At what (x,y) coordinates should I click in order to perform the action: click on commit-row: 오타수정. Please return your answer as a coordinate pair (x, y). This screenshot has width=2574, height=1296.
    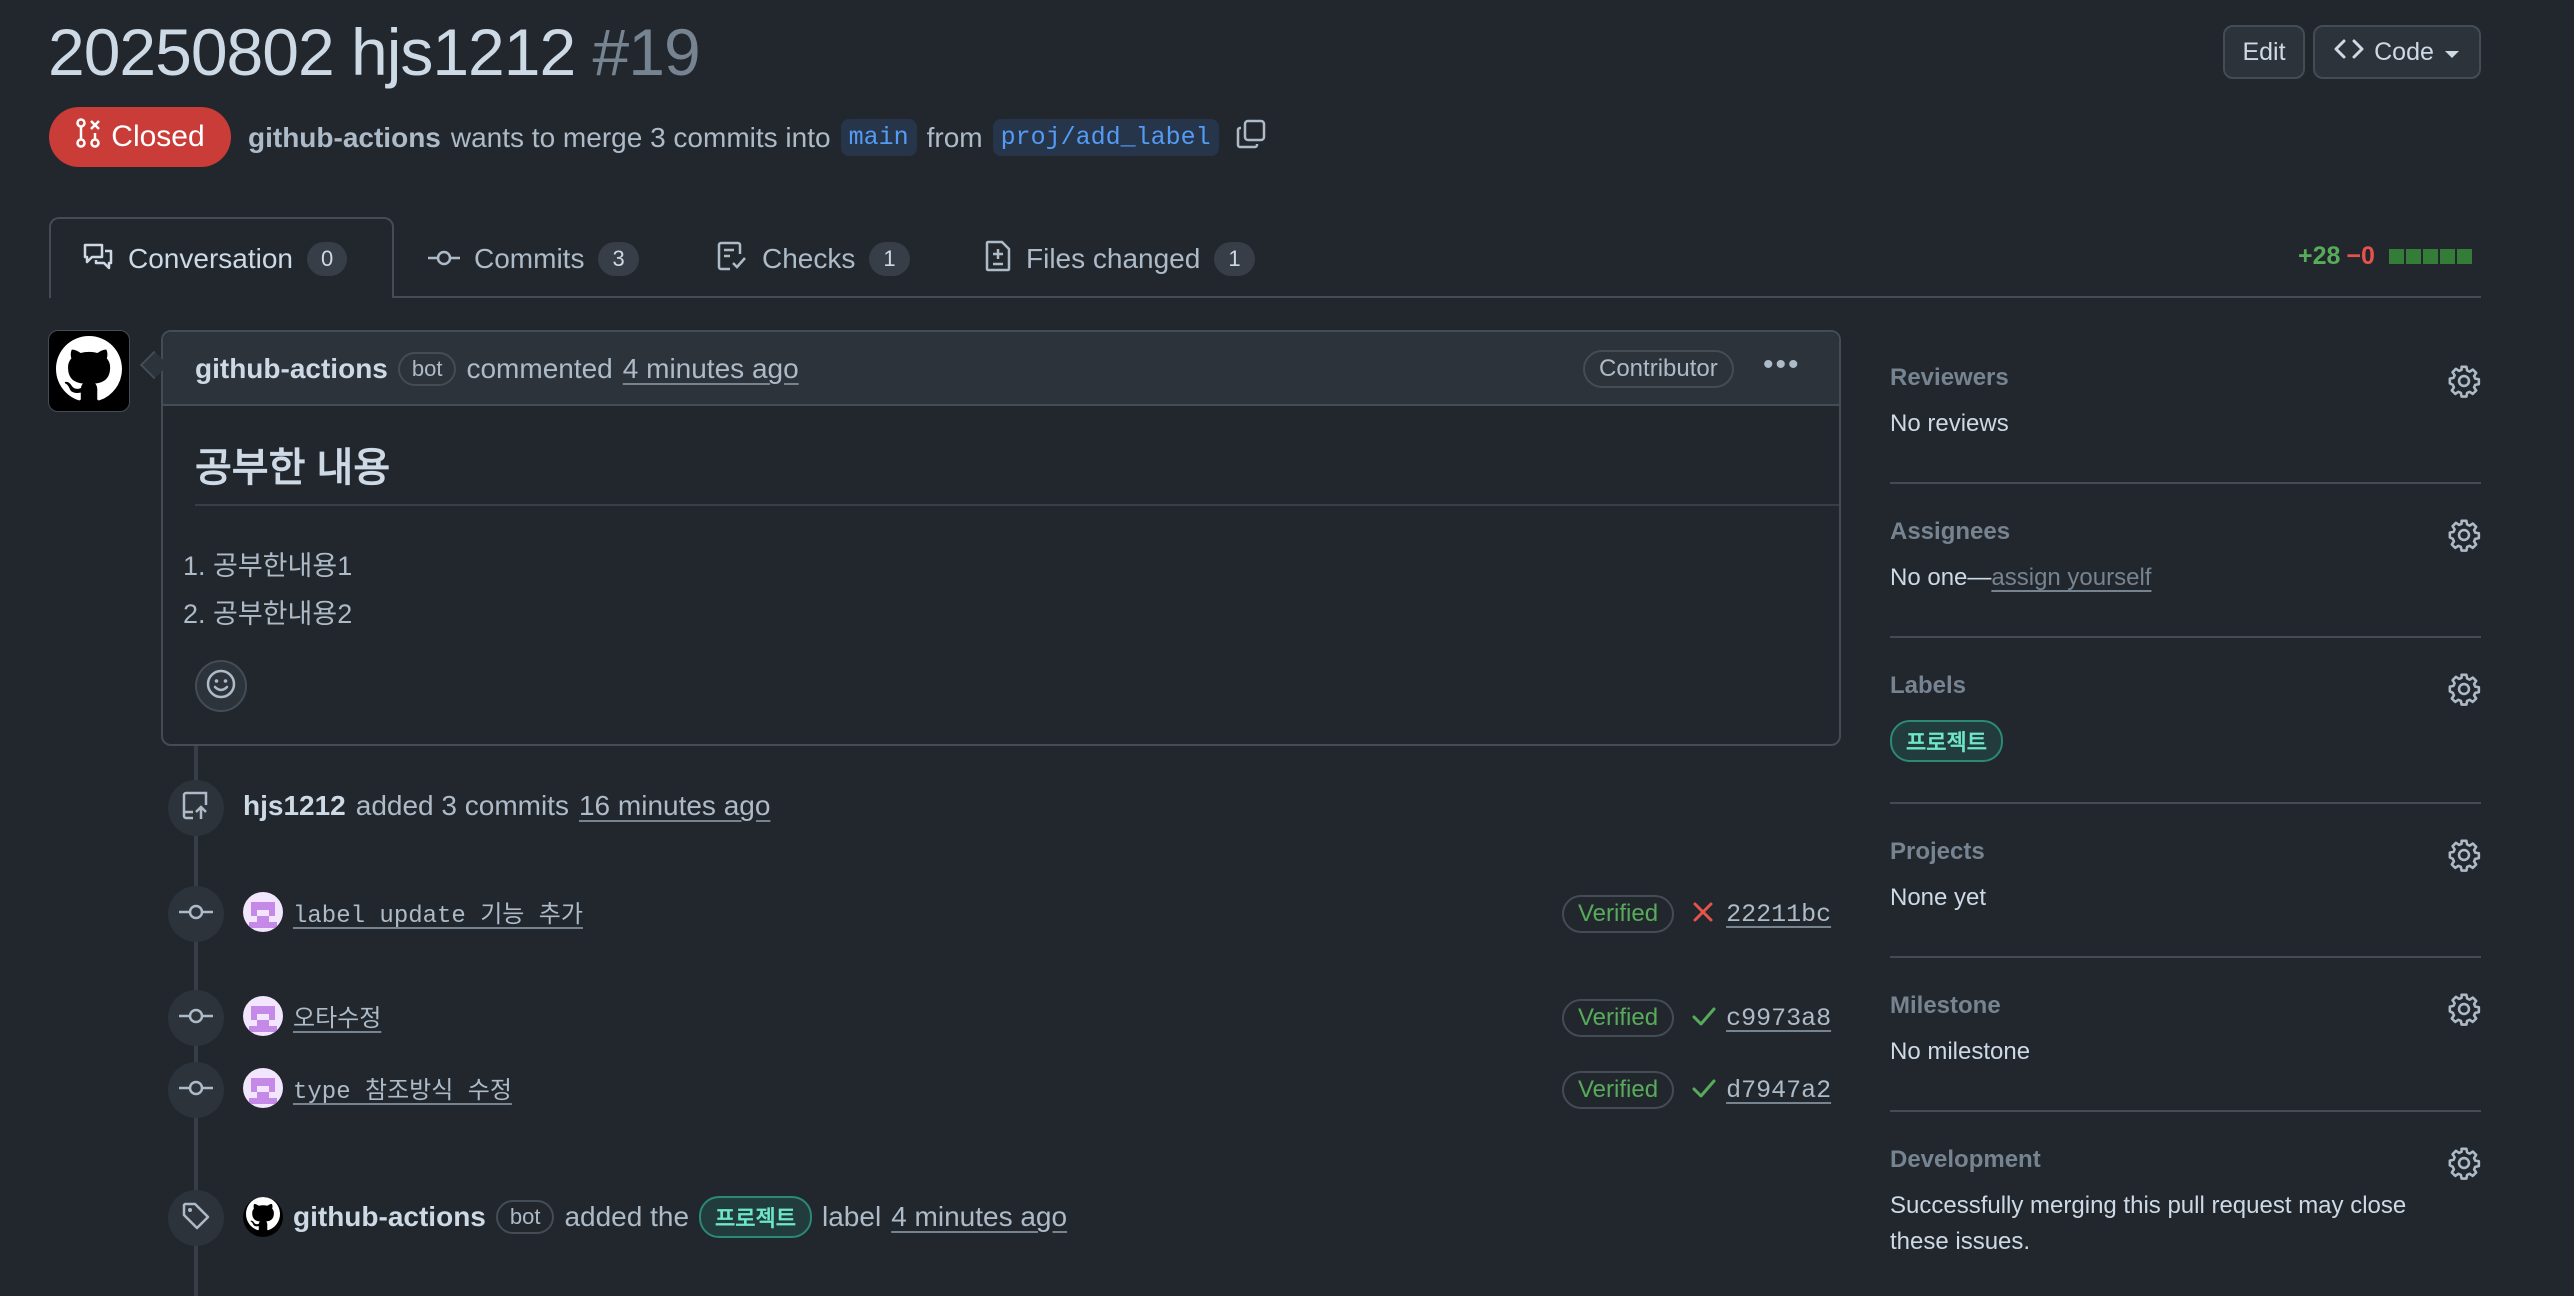
    Looking at the image, I should click on (312, 1016).